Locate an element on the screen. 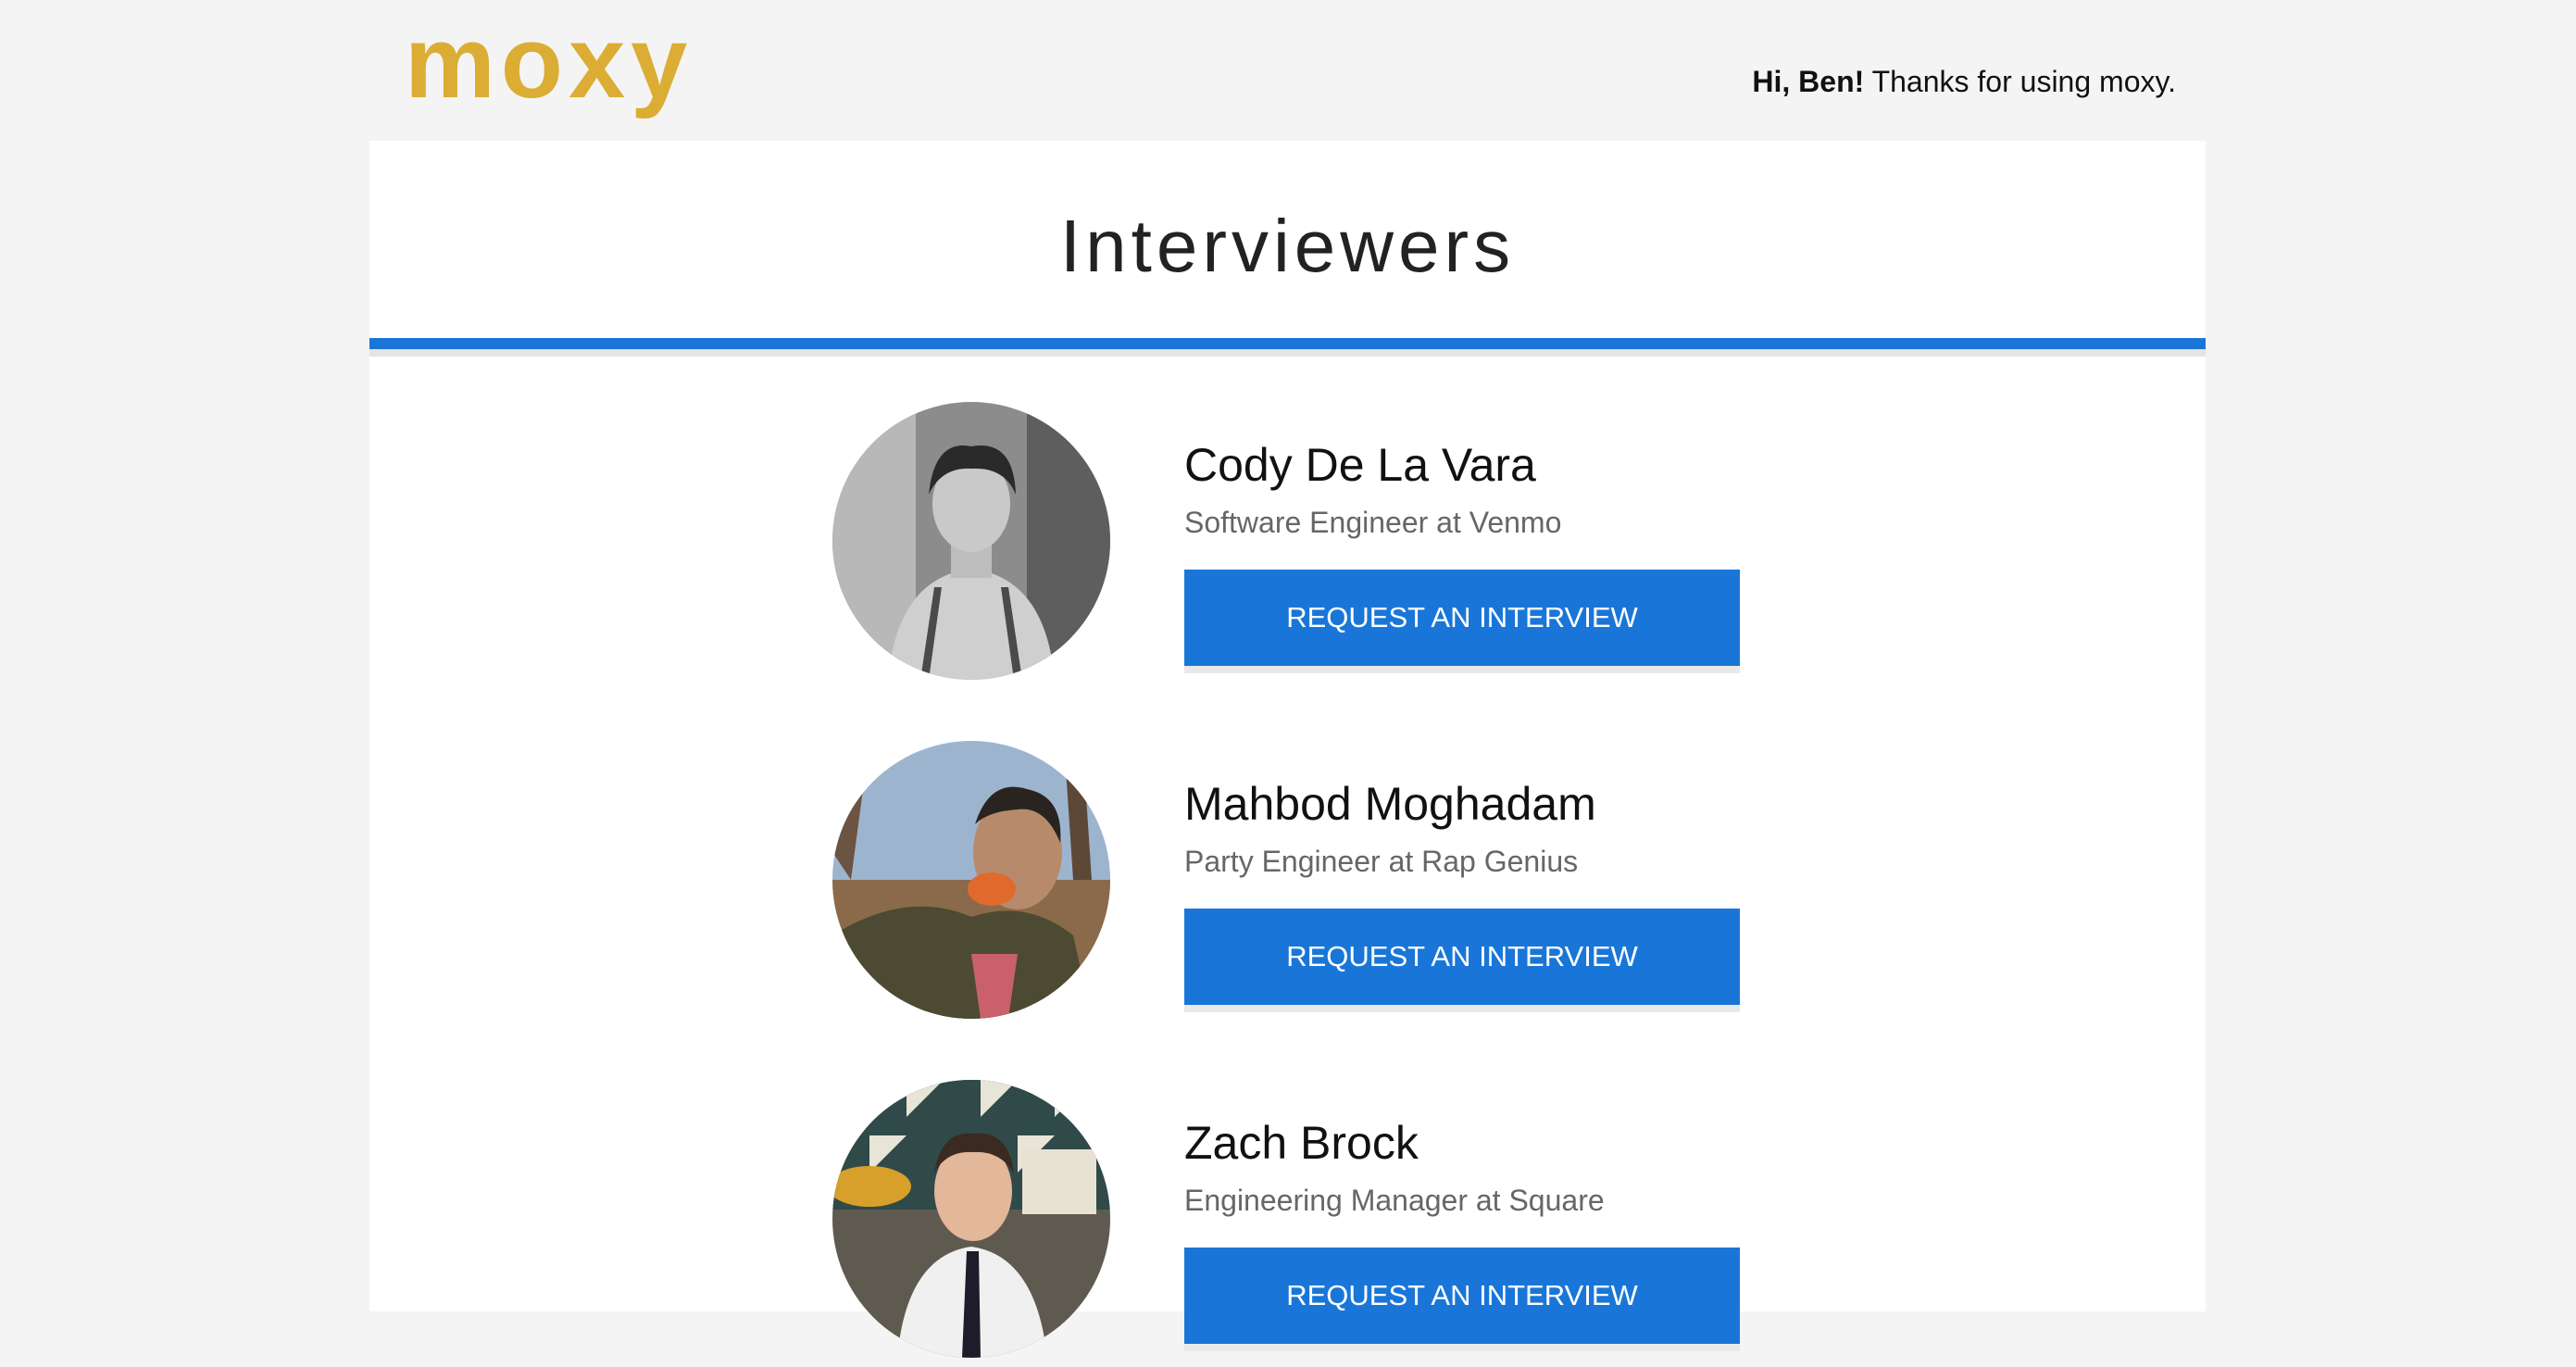  interviewer-role: Software Engineer at Venmo is located at coordinates (1373, 522).